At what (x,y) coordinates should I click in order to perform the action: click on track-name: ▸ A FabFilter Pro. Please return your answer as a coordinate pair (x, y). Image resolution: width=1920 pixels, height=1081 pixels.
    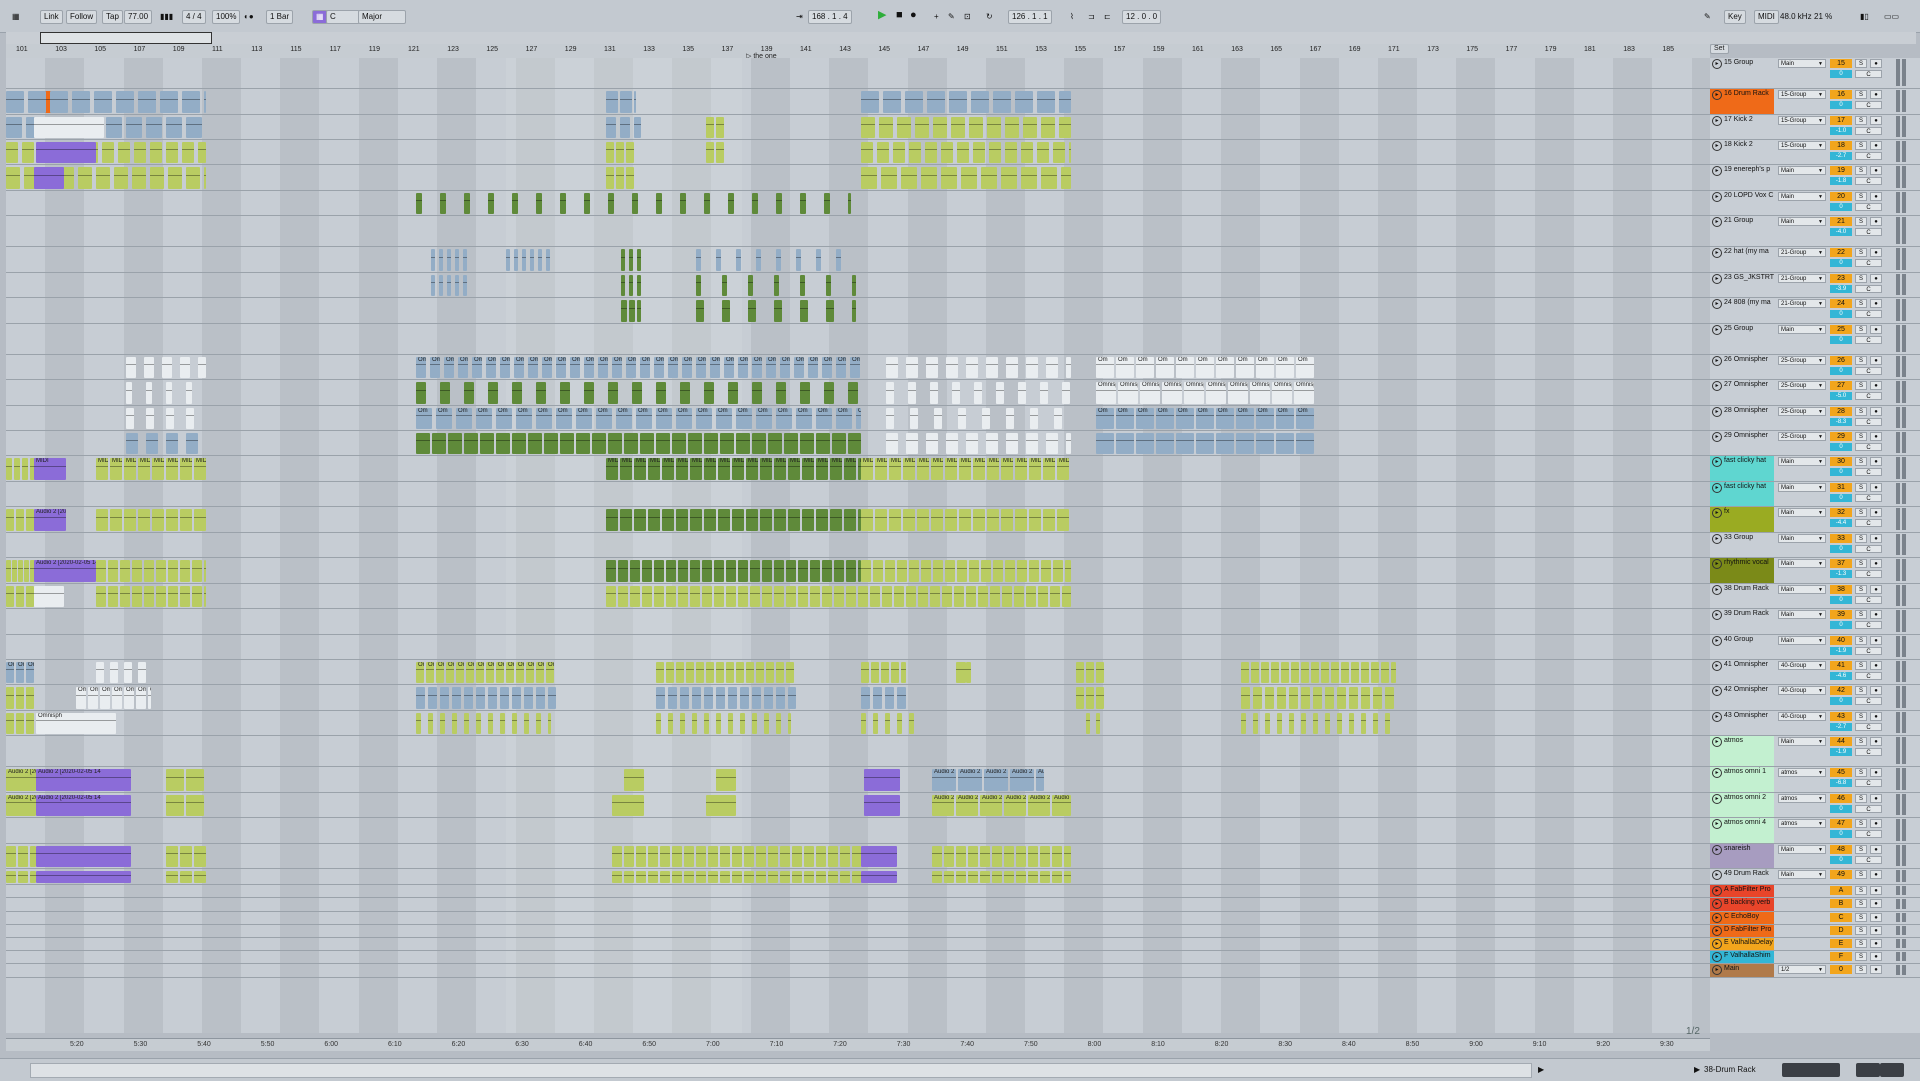
    Looking at the image, I should click on (1742, 891).